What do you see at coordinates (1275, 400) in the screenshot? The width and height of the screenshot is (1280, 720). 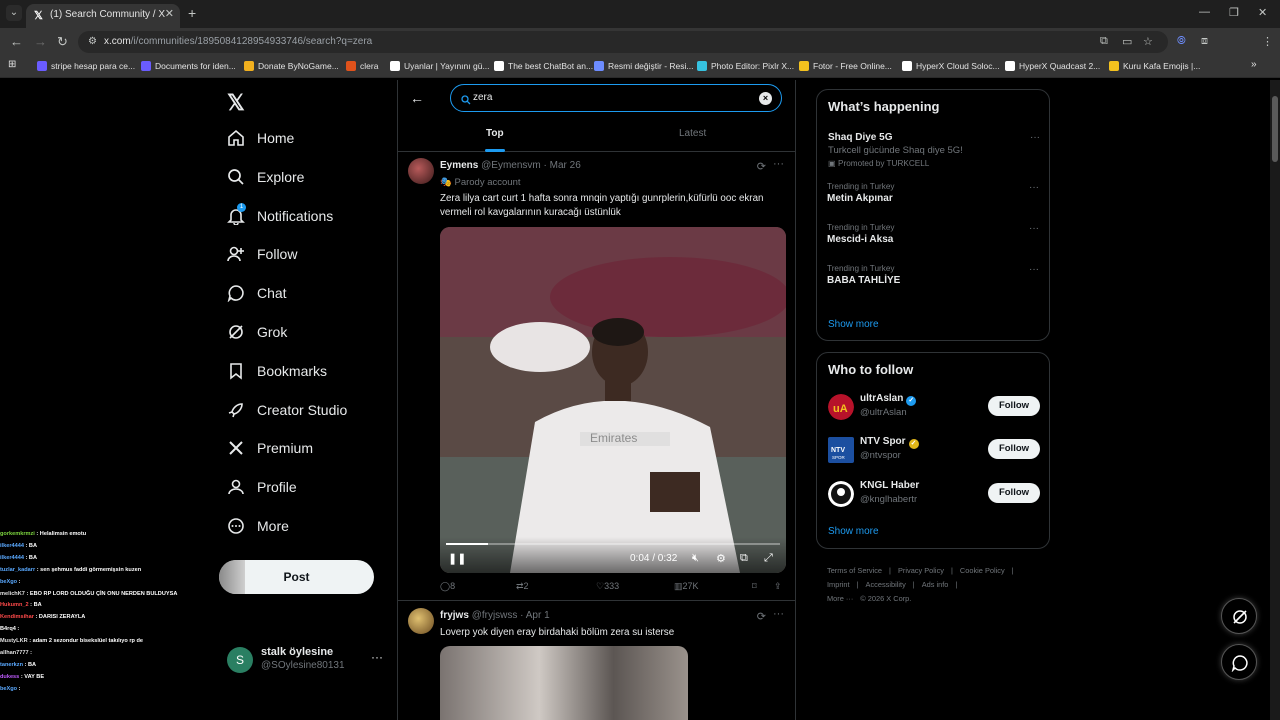 I see `page-scrollbar` at bounding box center [1275, 400].